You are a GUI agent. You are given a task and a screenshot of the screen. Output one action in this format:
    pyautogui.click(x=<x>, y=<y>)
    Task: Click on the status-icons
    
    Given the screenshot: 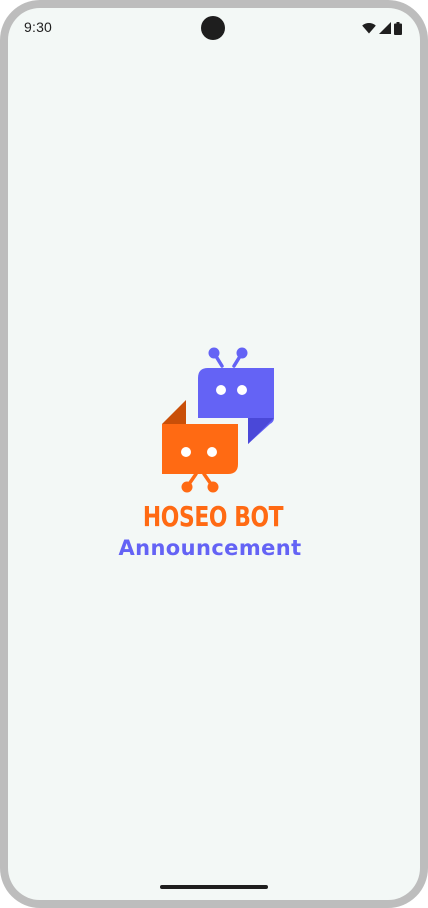 What is the action you would take?
    pyautogui.click(x=382, y=28)
    